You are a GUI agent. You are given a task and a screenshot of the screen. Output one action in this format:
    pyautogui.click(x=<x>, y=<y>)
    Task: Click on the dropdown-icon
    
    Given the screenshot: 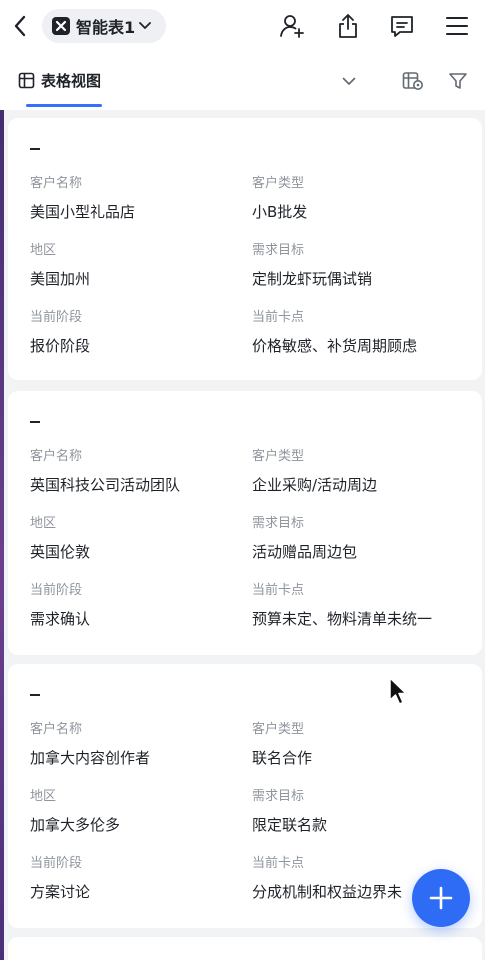 What is the action you would take?
    pyautogui.click(x=349, y=81)
    